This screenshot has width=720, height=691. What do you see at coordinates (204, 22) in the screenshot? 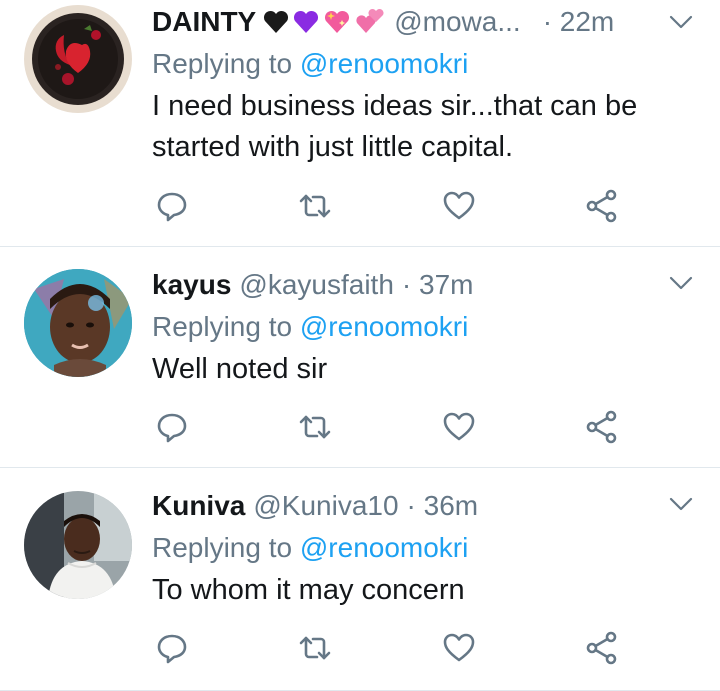
I see `display-name: DAINTY` at bounding box center [204, 22].